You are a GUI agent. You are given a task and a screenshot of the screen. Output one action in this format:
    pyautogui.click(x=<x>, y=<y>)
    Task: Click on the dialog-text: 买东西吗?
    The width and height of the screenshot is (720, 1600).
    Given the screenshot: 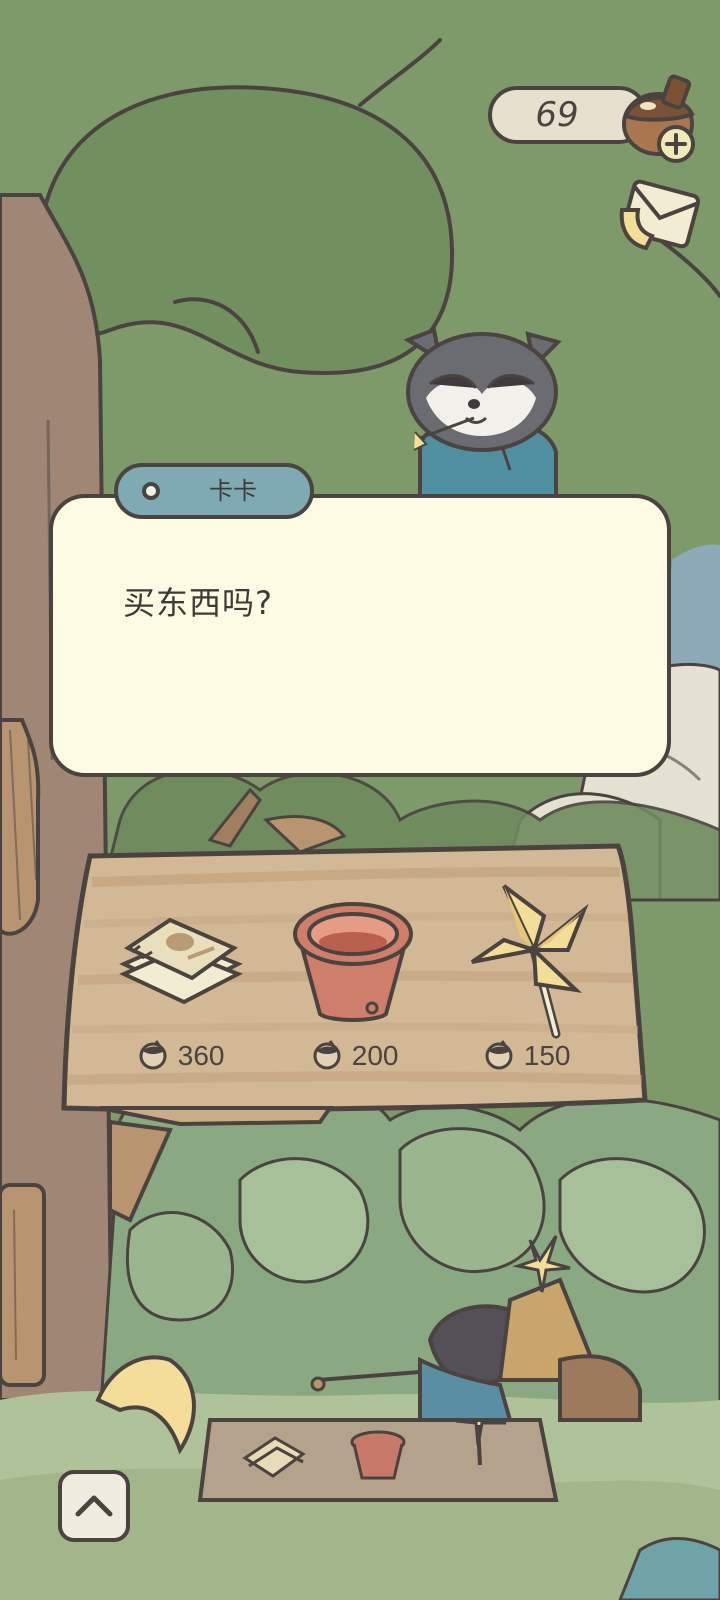 What is the action you would take?
    pyautogui.click(x=198, y=603)
    